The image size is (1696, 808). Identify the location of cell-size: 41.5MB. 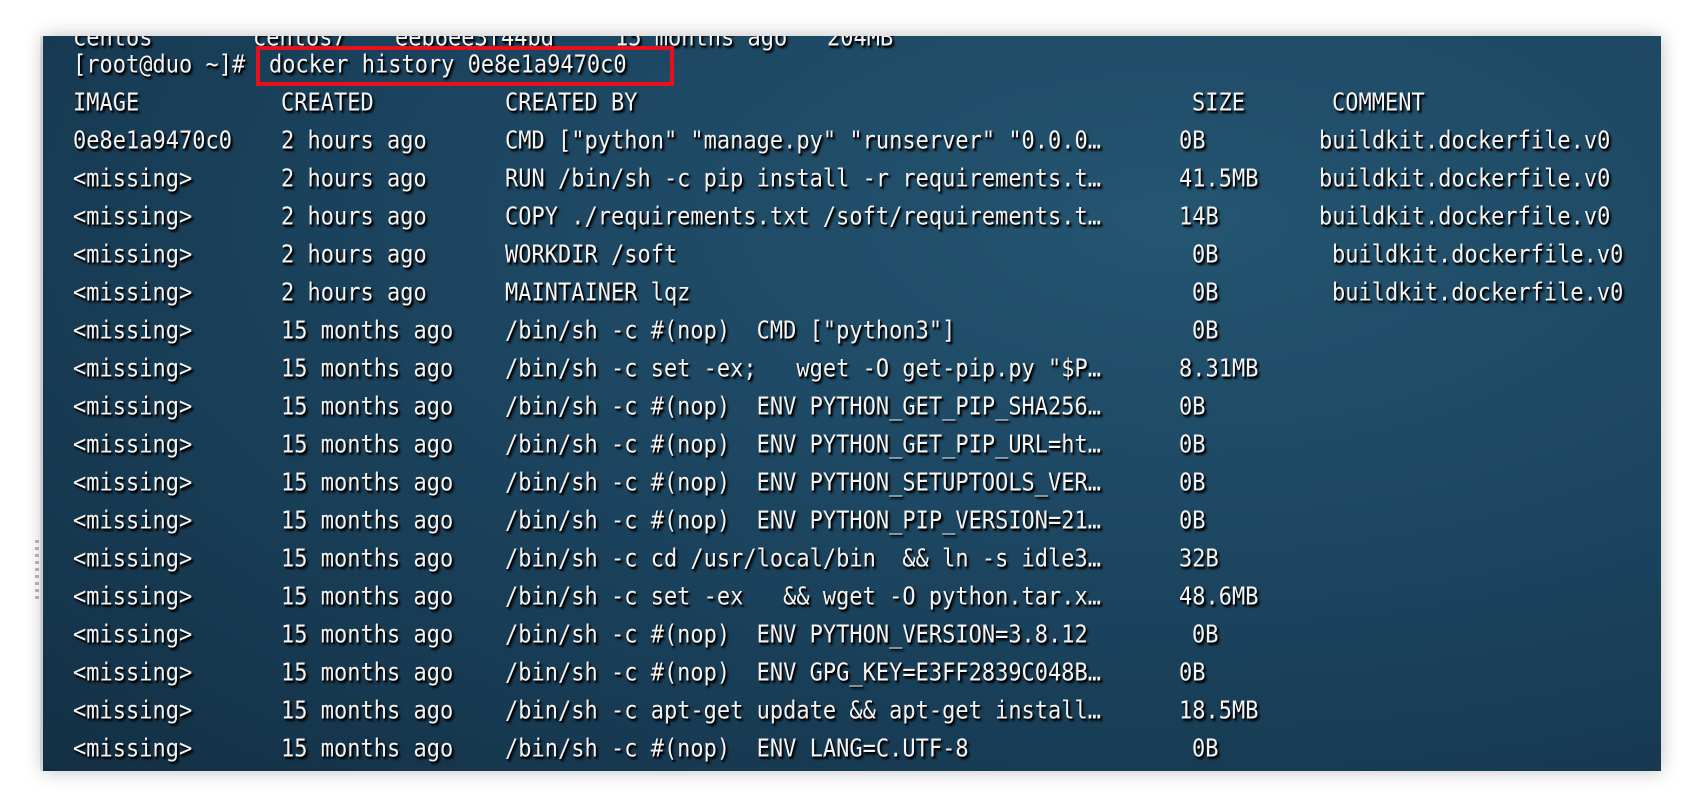
(1219, 179).